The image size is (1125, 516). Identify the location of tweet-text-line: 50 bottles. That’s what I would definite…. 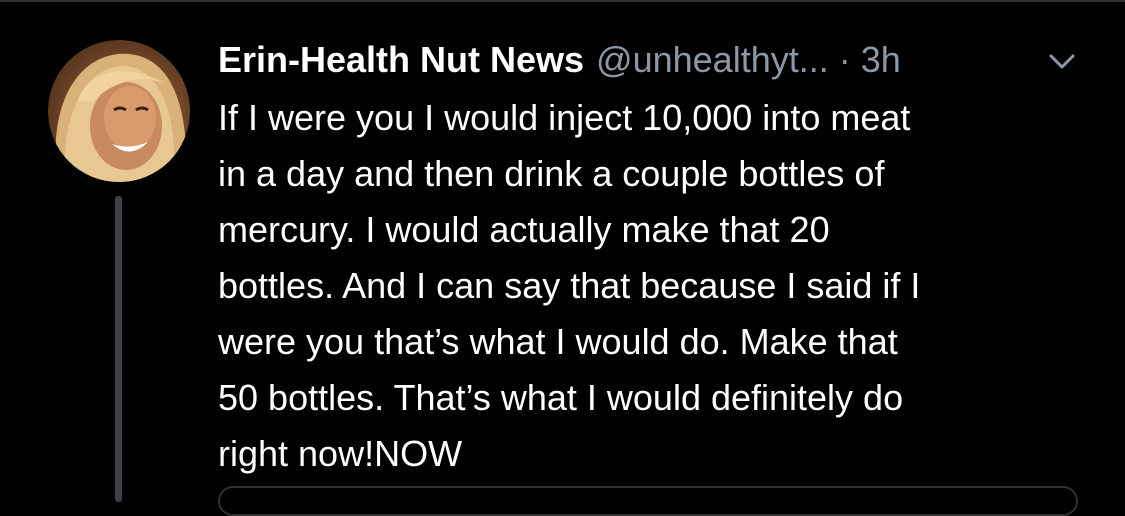
(561, 397).